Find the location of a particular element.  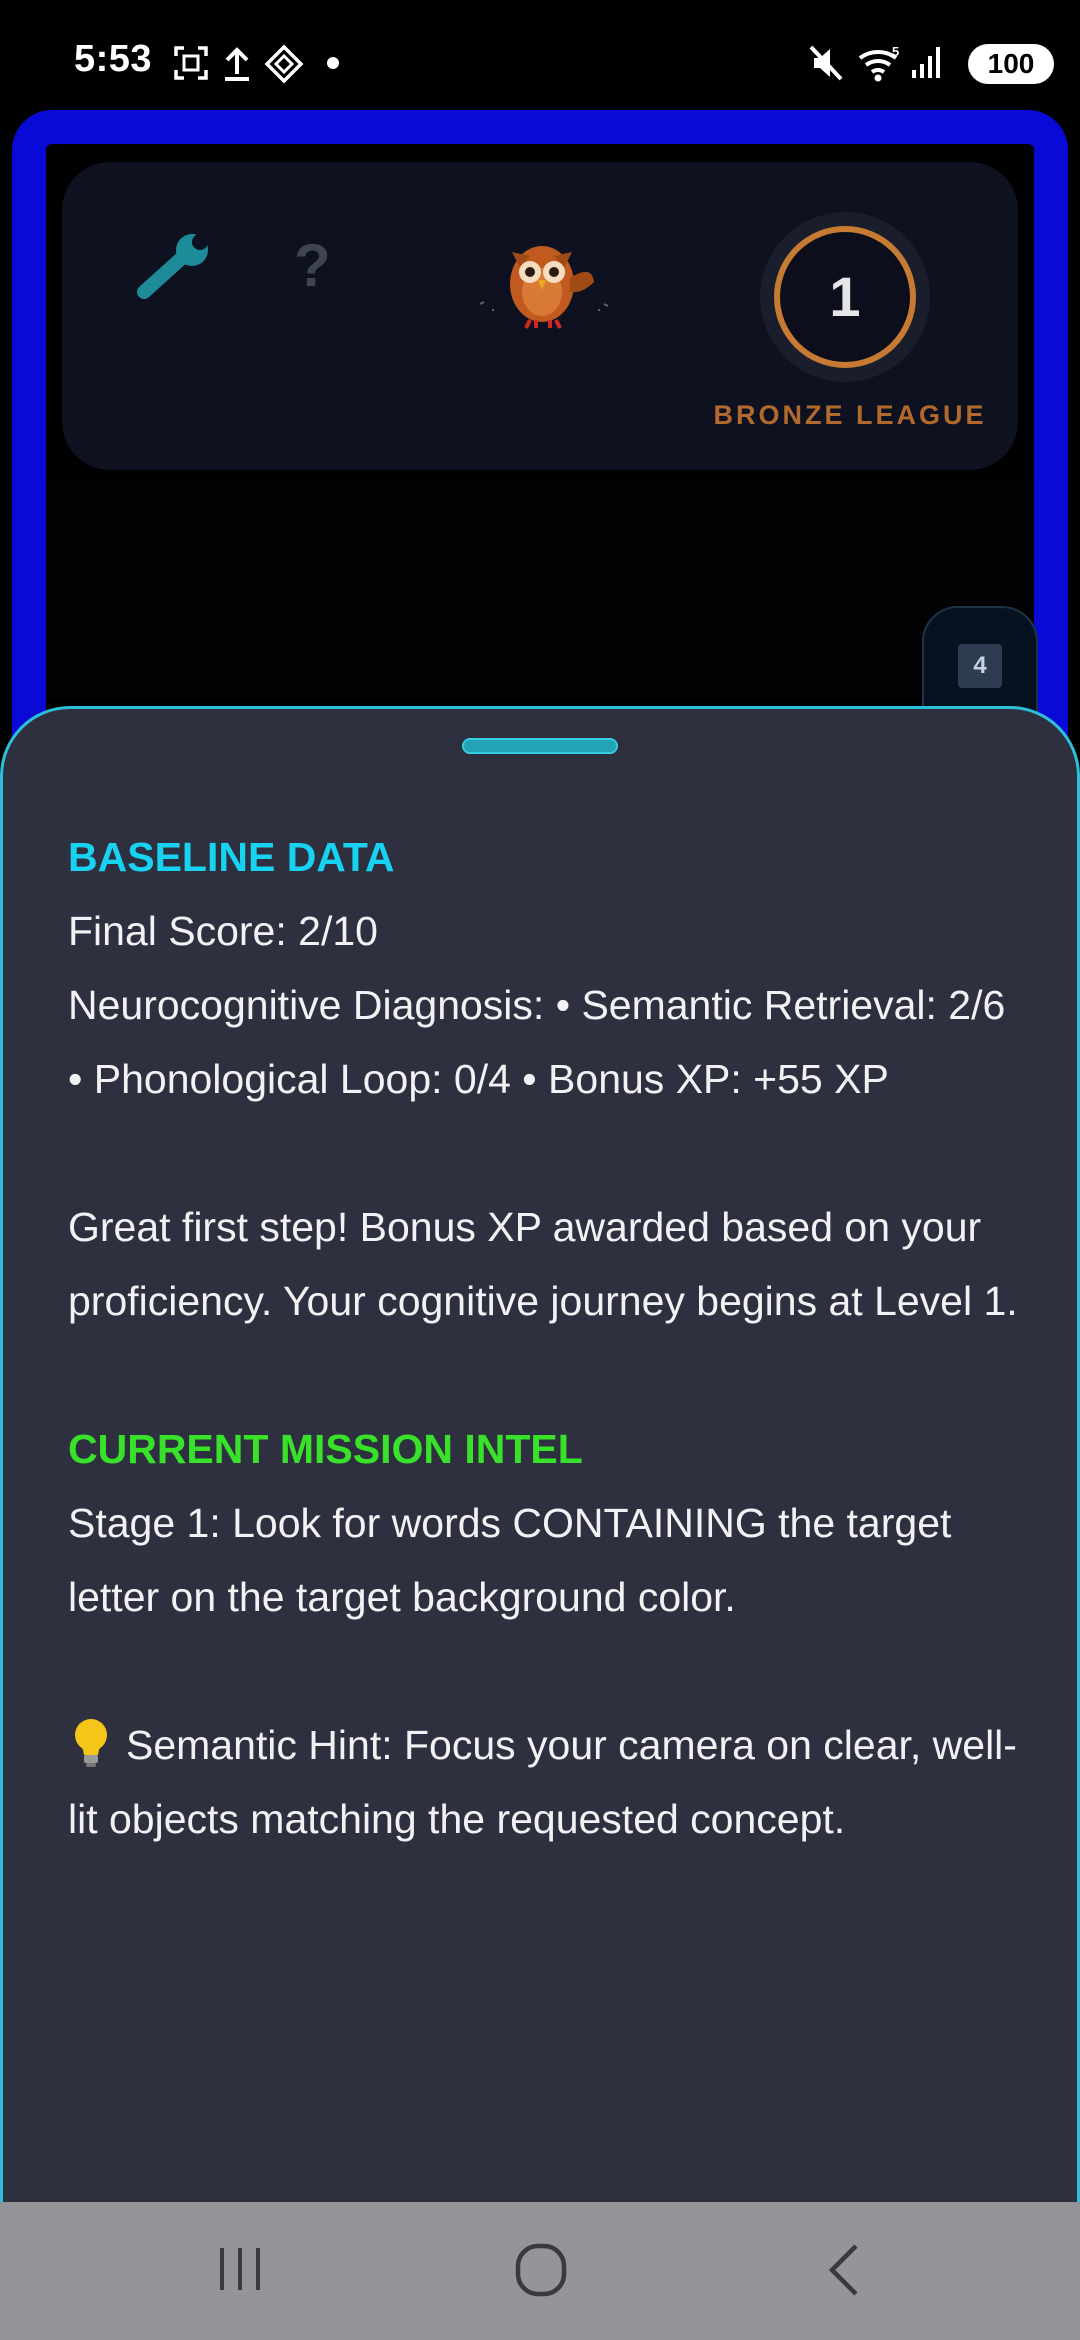

league-level-badge: 1 is located at coordinates (845, 297).